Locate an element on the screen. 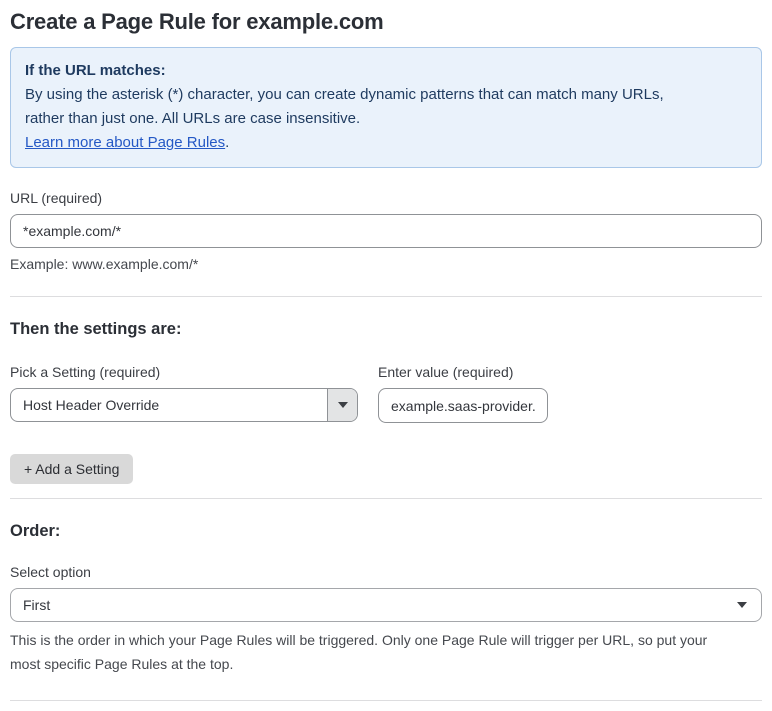 Image resolution: width=772 pixels, height=711 pixels. setting-value-column: Enter value (required) is located at coordinates (463, 382).